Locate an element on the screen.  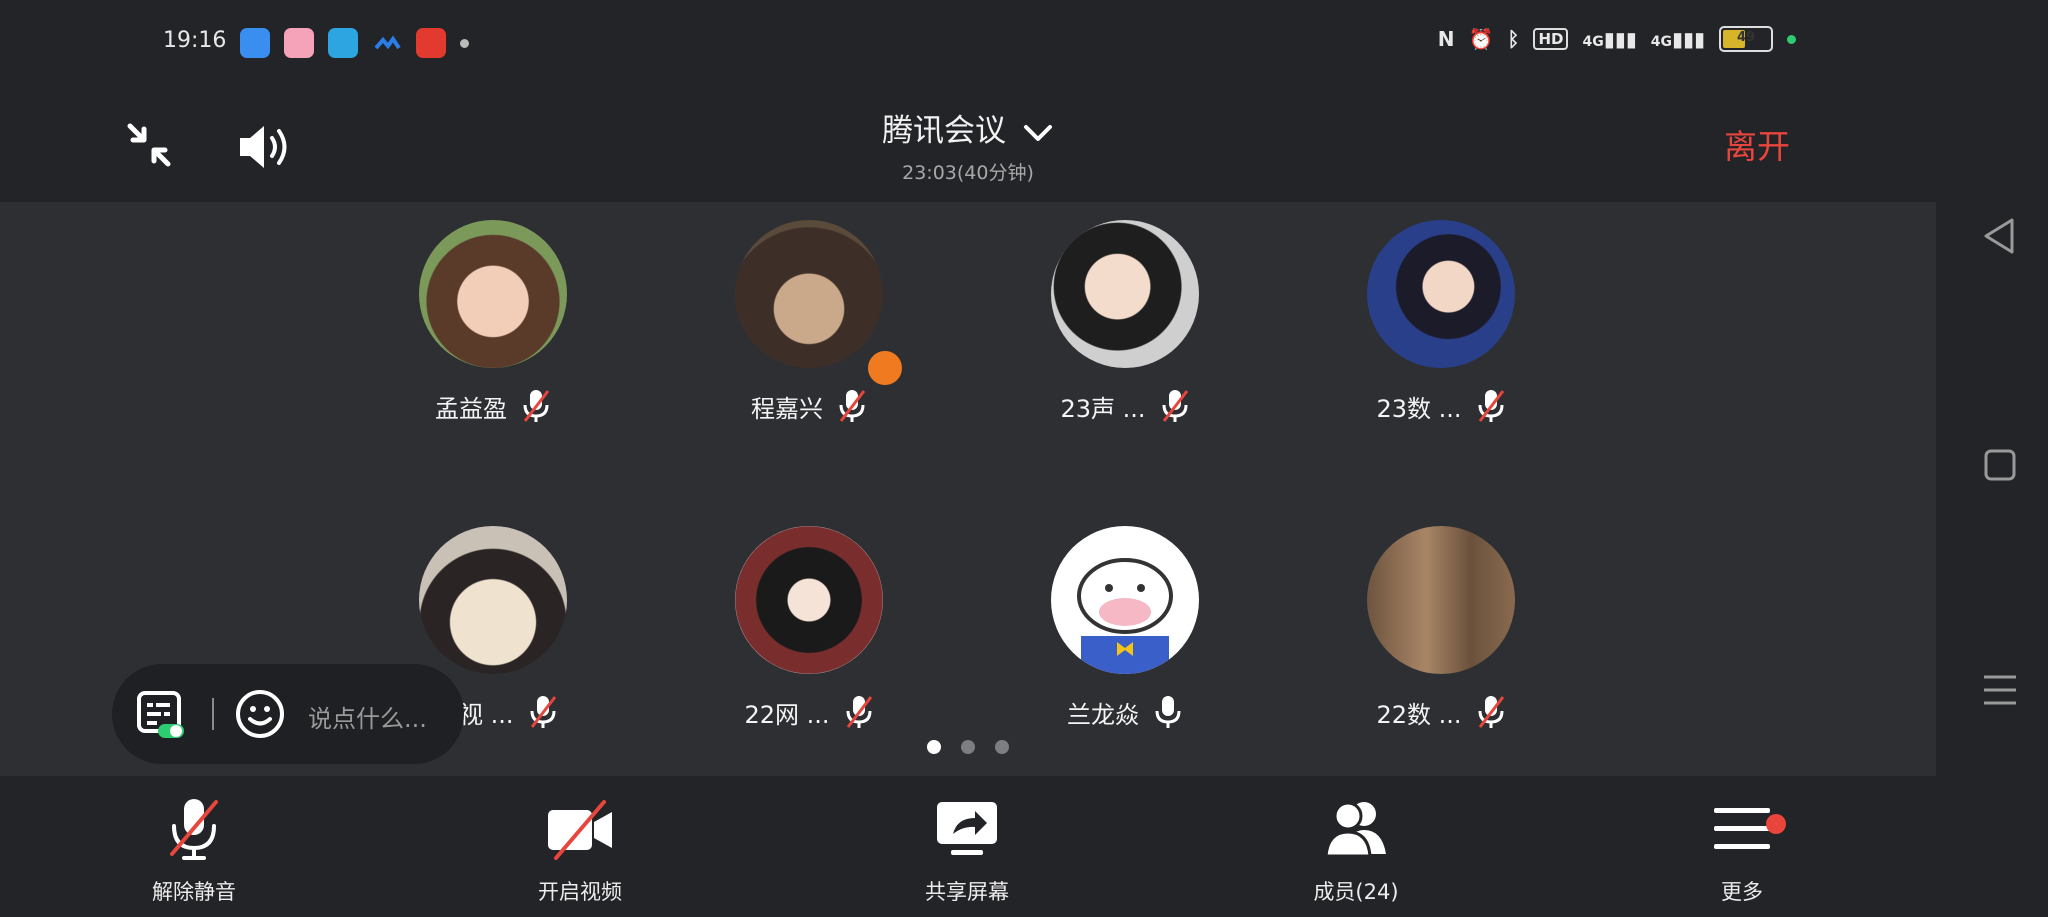
emoji-button is located at coordinates (260, 714).